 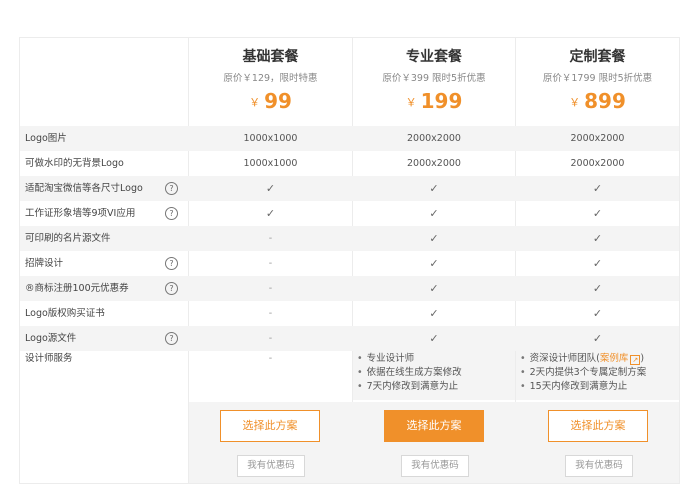 I want to click on external-link-icon: ↗, so click(x=635, y=360).